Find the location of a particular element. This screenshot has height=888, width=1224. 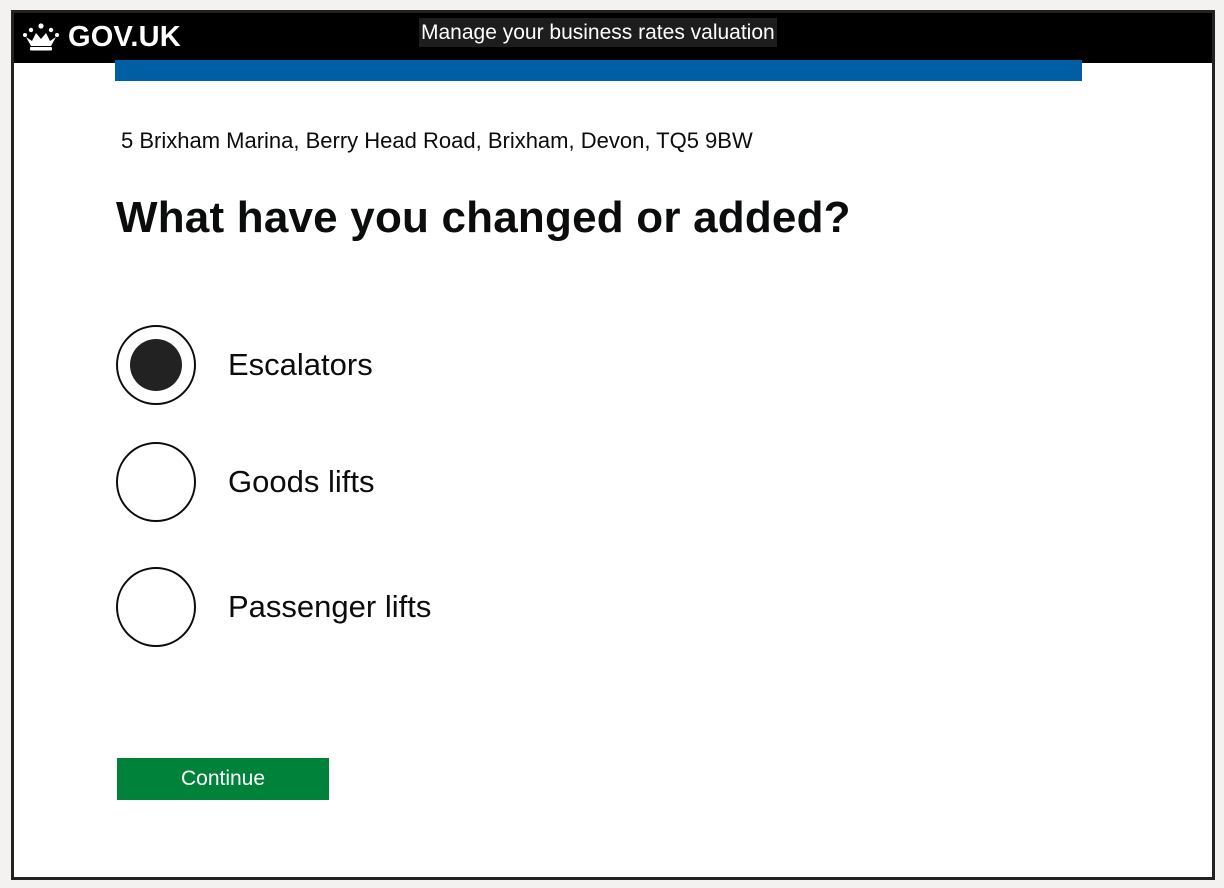

radio-label: Goods lifts is located at coordinates (301, 482).